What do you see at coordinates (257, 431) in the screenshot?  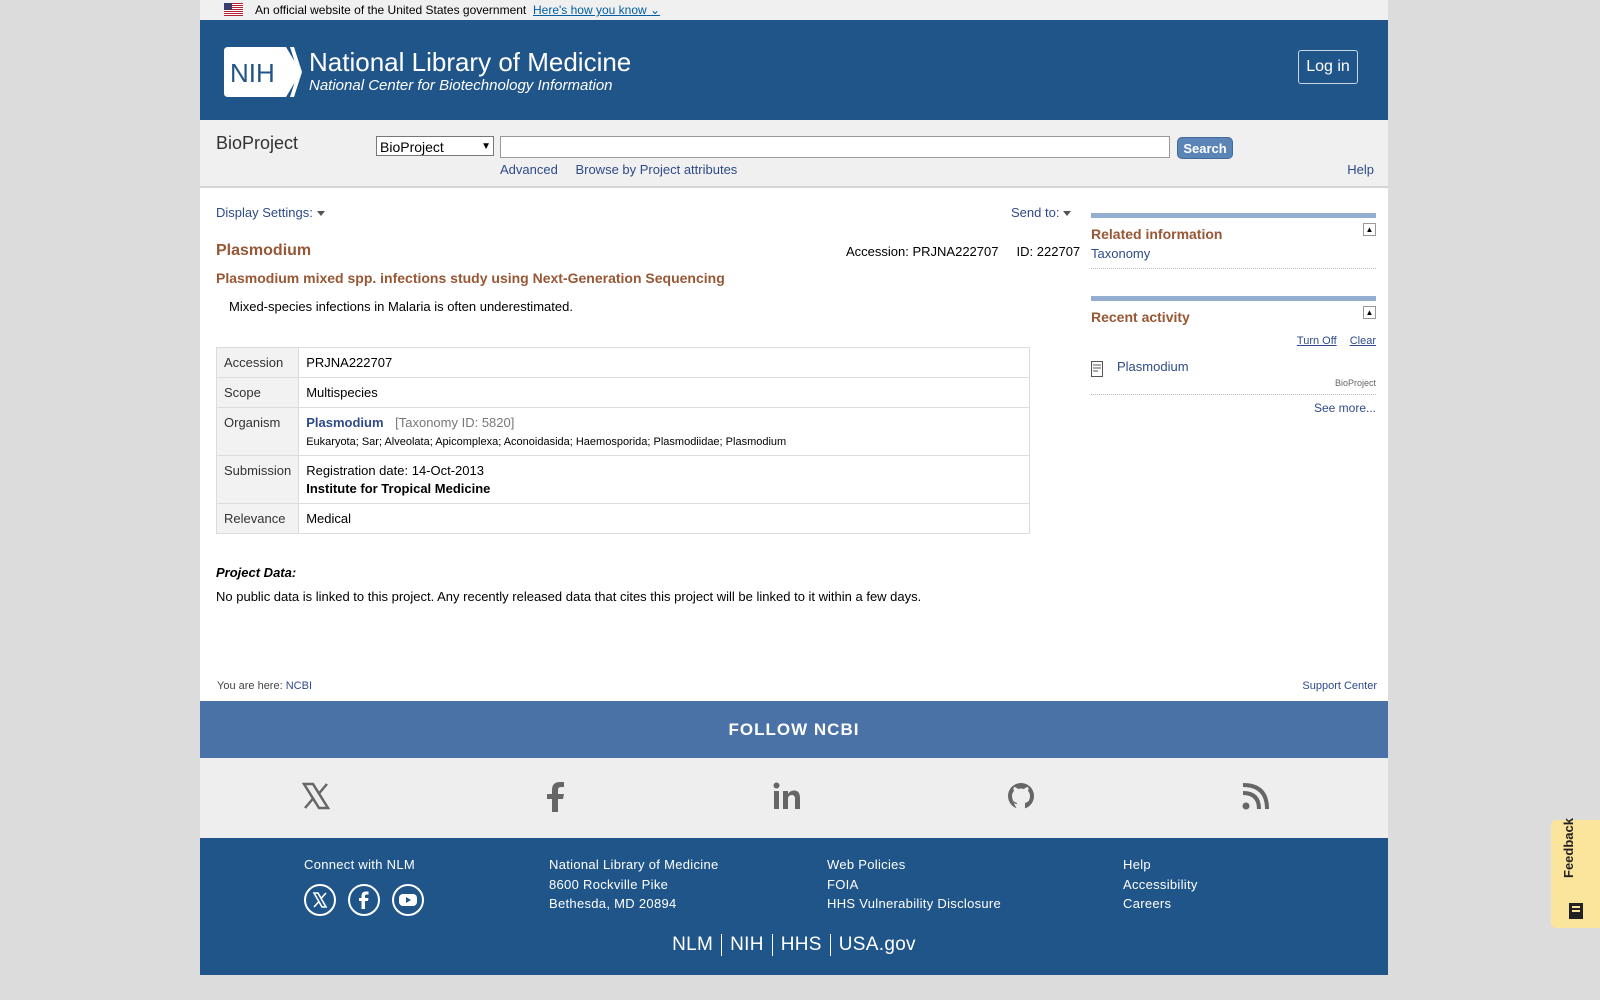 I see `organism-label: Organism` at bounding box center [257, 431].